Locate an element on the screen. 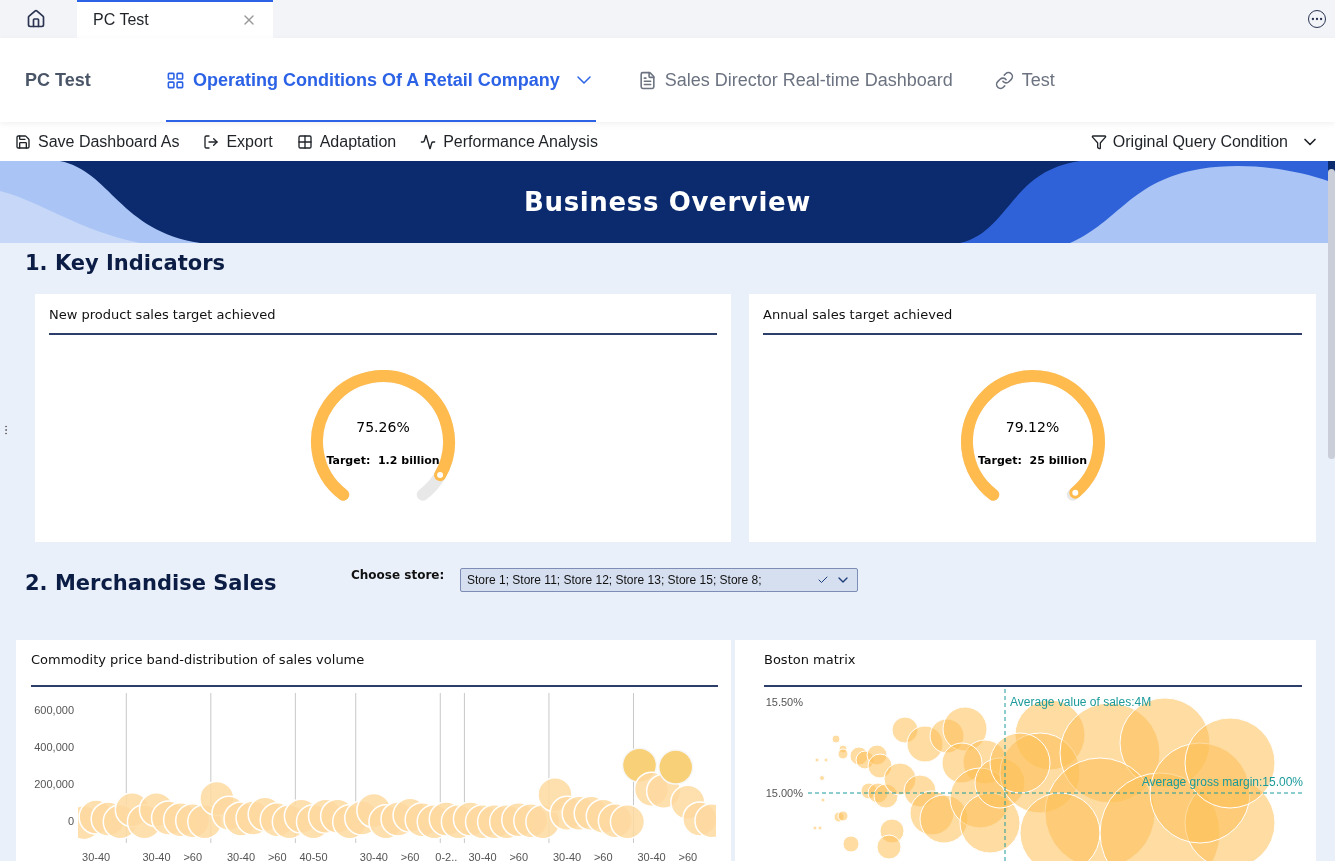  average-label: Average value of sales:4M is located at coordinates (1081, 702).